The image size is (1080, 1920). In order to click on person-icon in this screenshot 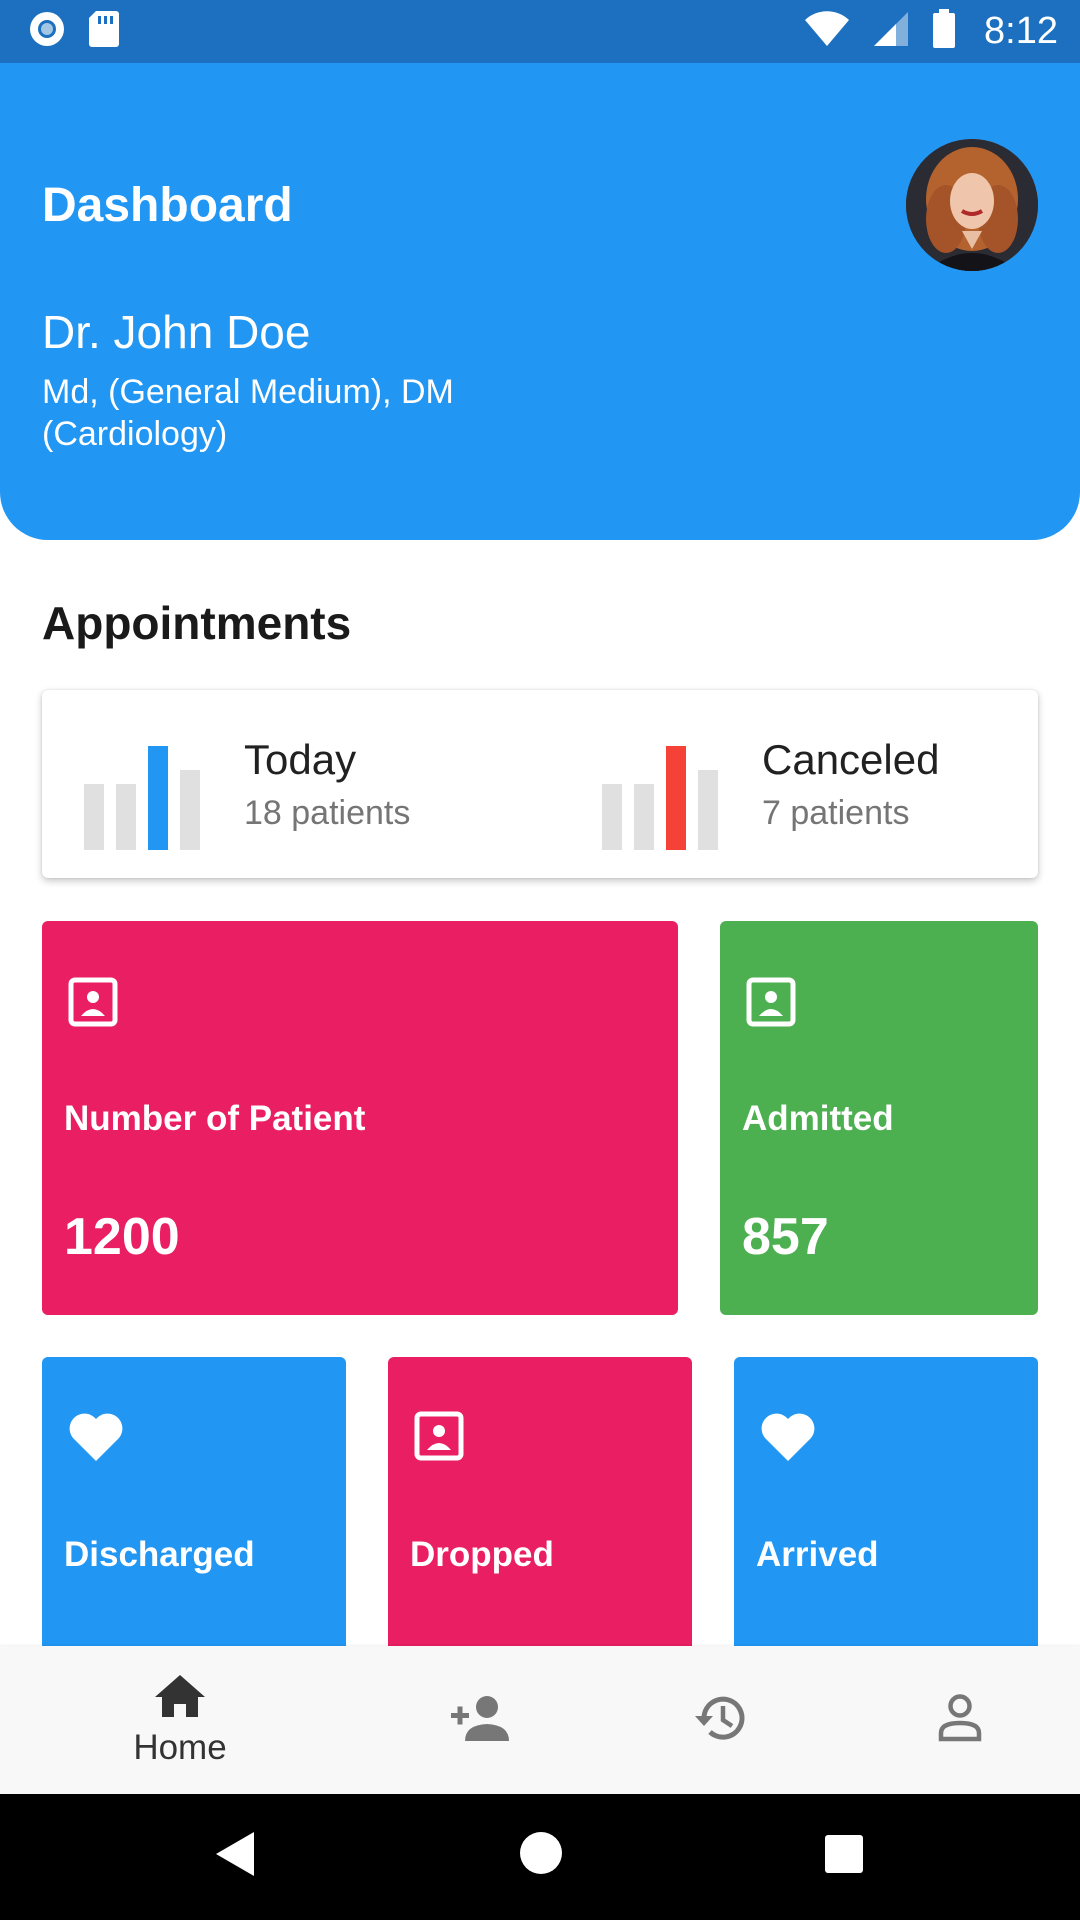, I will do `click(960, 1720)`.